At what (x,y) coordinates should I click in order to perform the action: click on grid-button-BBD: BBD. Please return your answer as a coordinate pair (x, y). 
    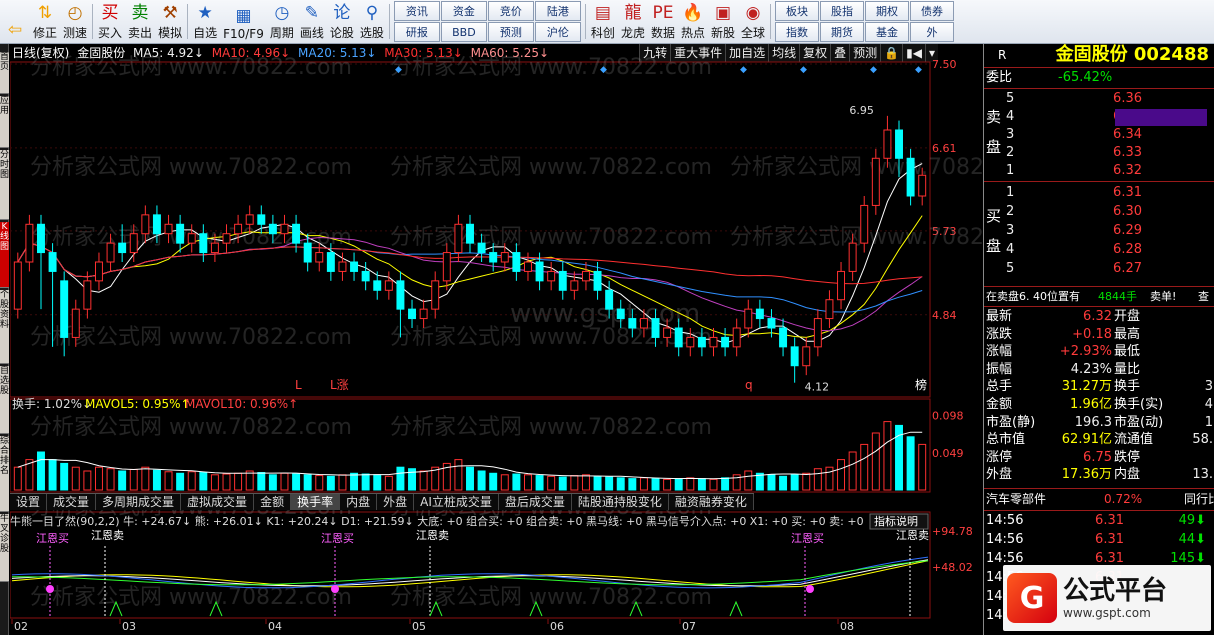
    Looking at the image, I should click on (463, 32).